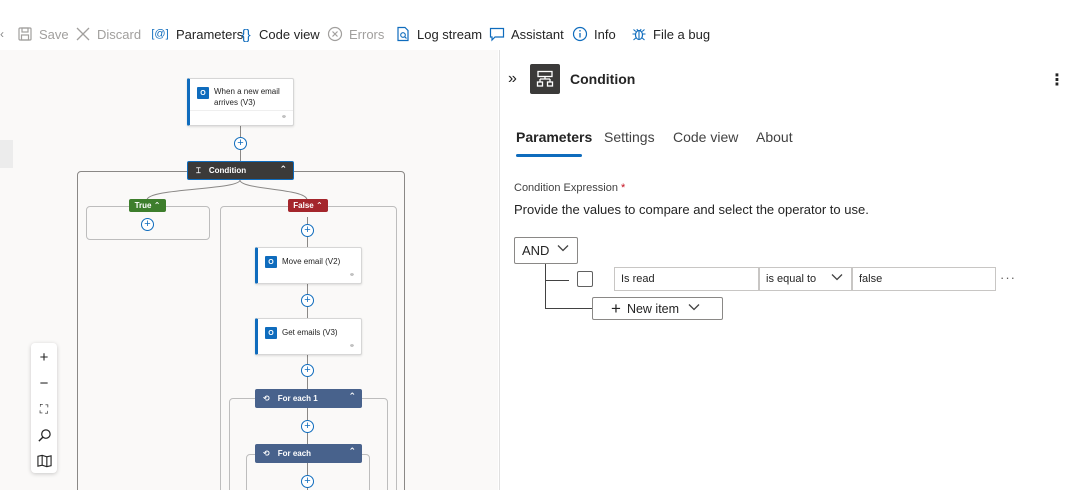  Describe the element at coordinates (623, 188) in the screenshot. I see `required-mark: *` at that location.